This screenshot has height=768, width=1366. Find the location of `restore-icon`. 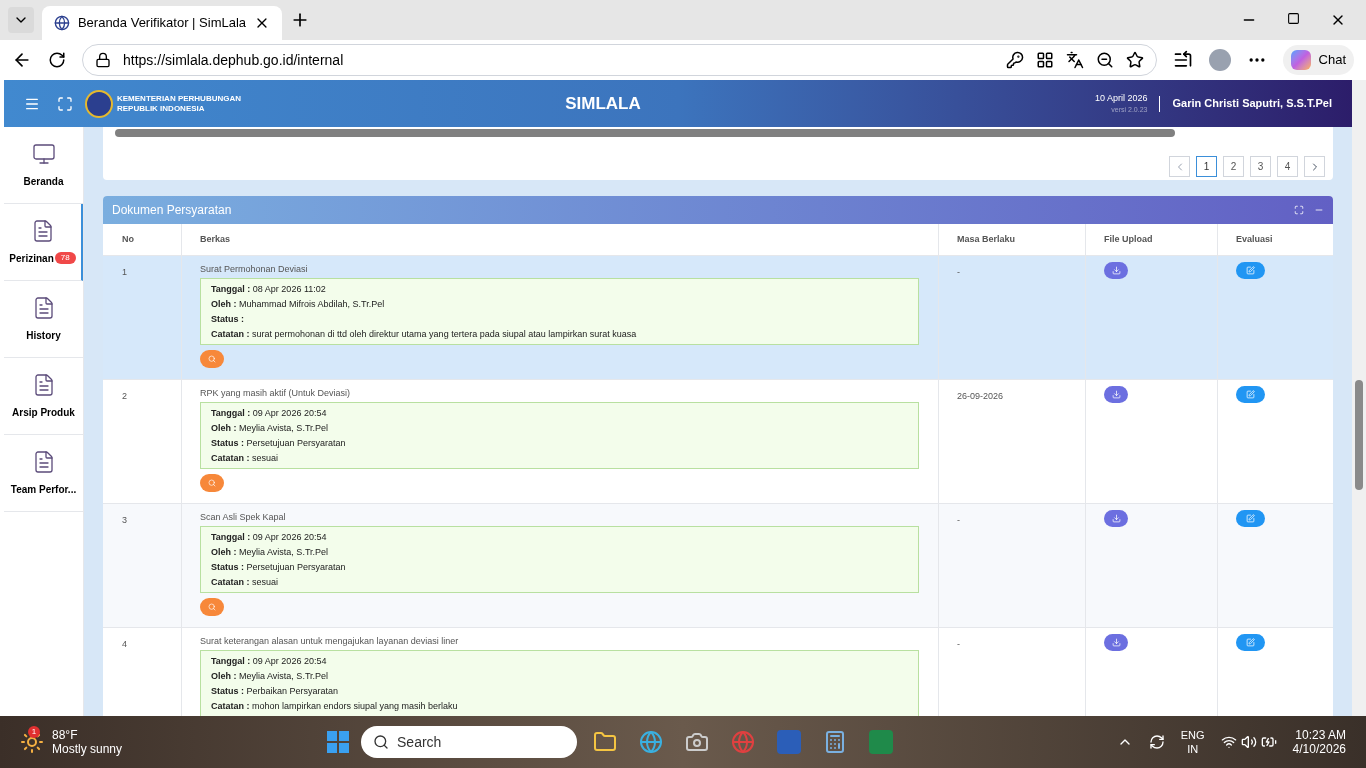

restore-icon is located at coordinates (1293, 18).